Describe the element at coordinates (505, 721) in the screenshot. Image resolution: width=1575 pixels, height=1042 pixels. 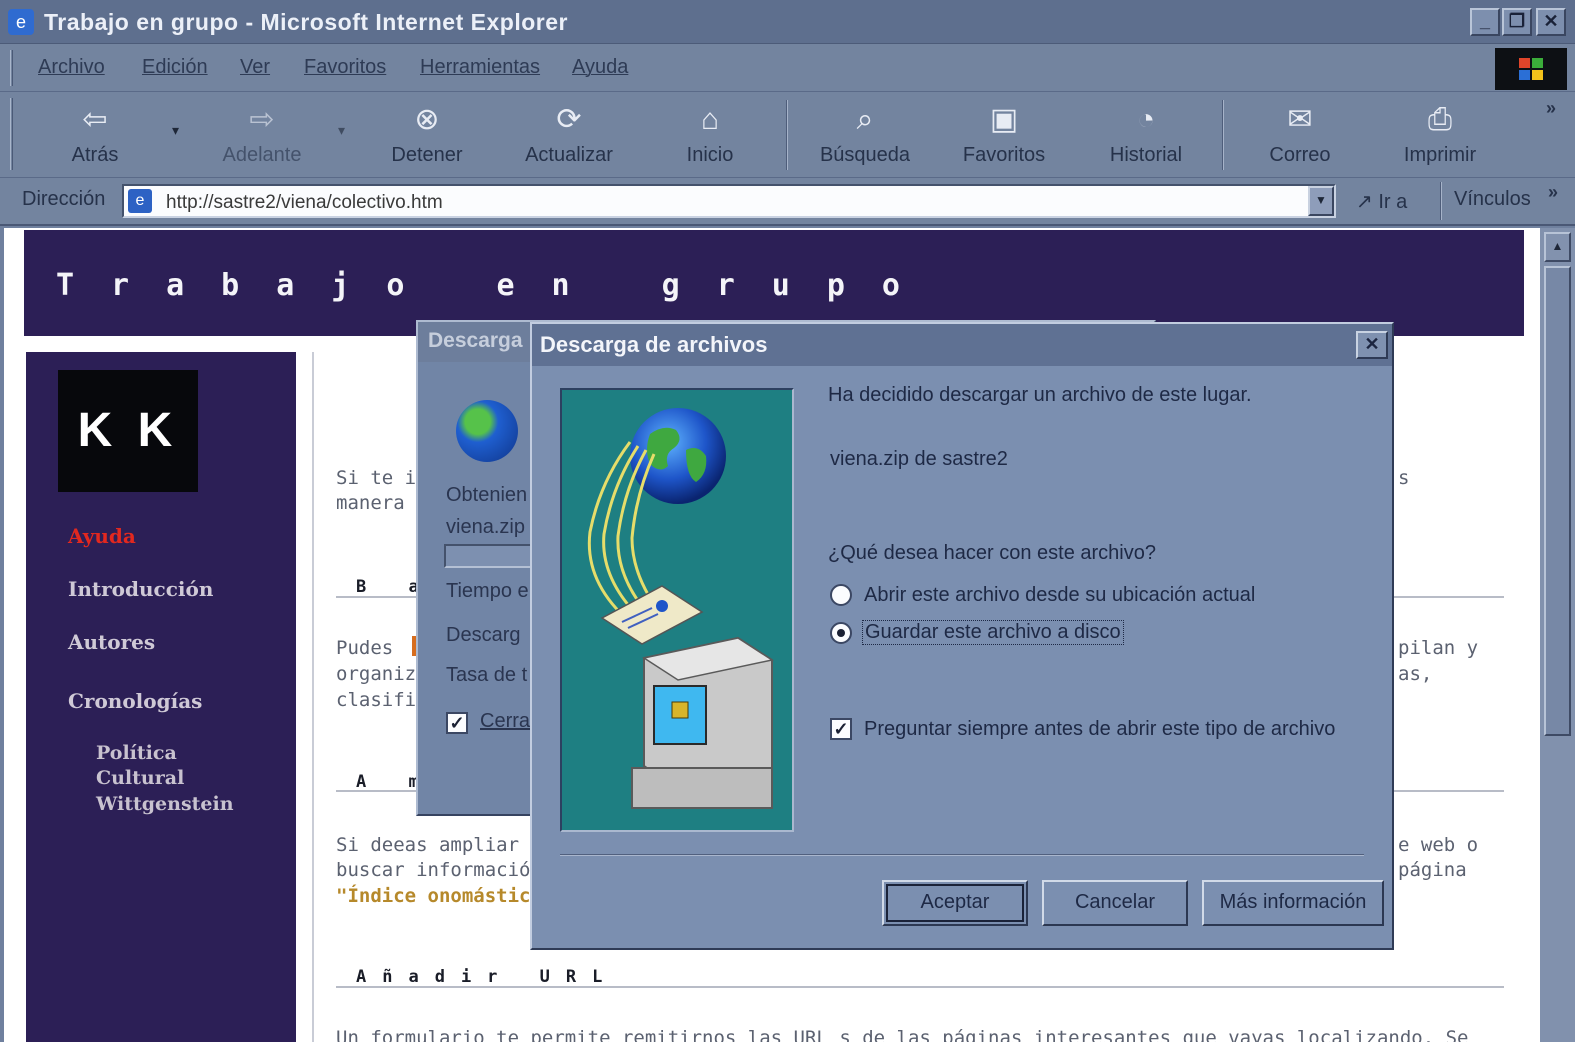
I see `close-when-done-label: Cerra` at that location.